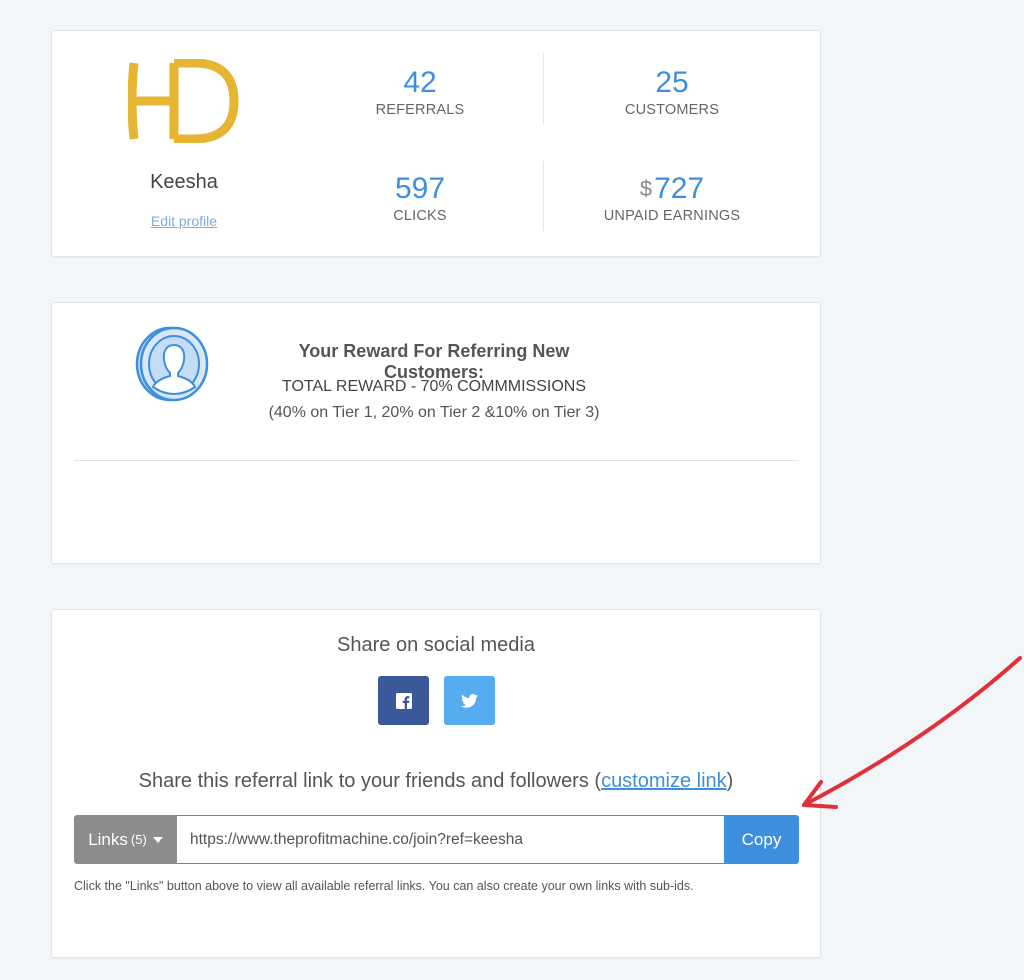  What do you see at coordinates (730, 781) in the screenshot?
I see `referral-heading-close: )` at bounding box center [730, 781].